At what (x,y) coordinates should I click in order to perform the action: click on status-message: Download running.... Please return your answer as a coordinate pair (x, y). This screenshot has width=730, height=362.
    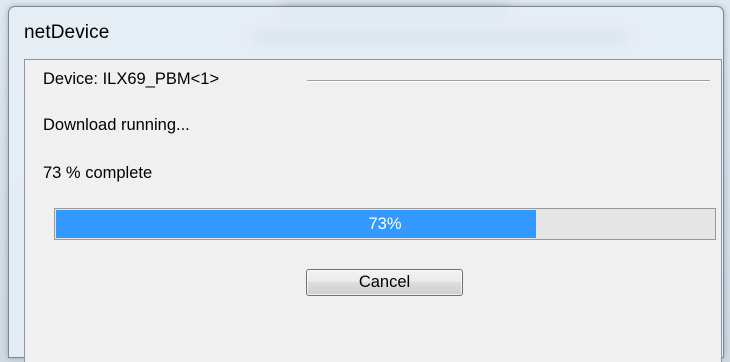
    Looking at the image, I should click on (116, 125).